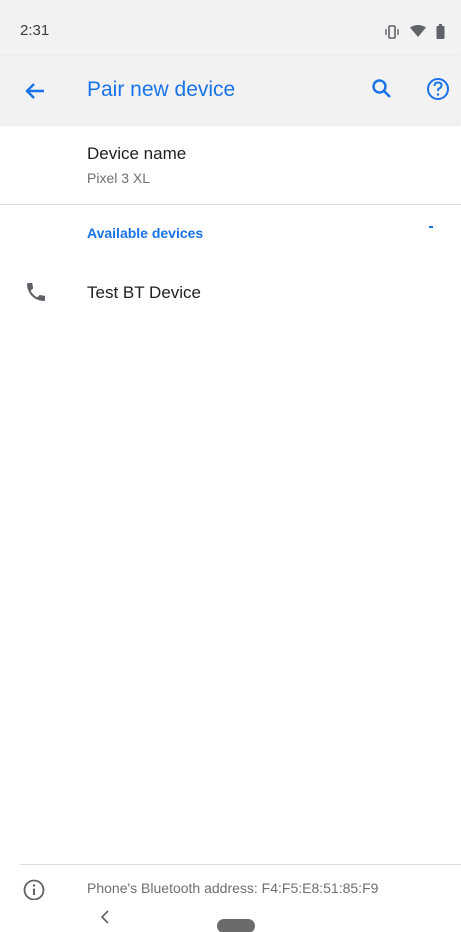  I want to click on search-icon, so click(382, 89).